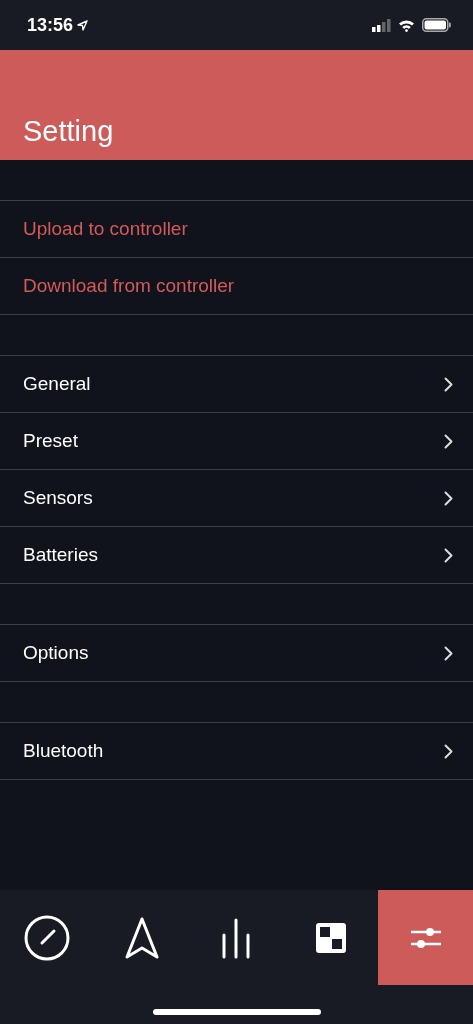 The height and width of the screenshot is (1024, 473). What do you see at coordinates (381, 25) in the screenshot?
I see `signal-icon` at bounding box center [381, 25].